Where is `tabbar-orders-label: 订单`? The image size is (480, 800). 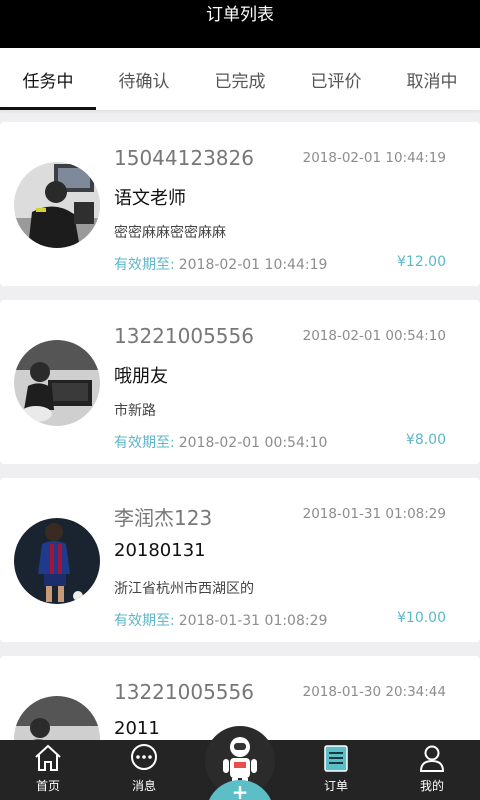 tabbar-orders-label: 订单 is located at coordinates (335, 786).